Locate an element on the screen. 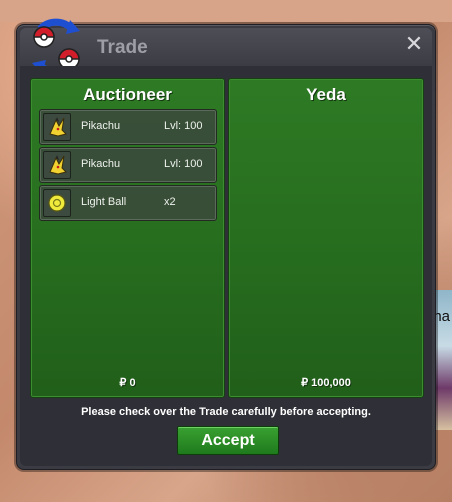  item-name: Light Ball is located at coordinates (104, 202).